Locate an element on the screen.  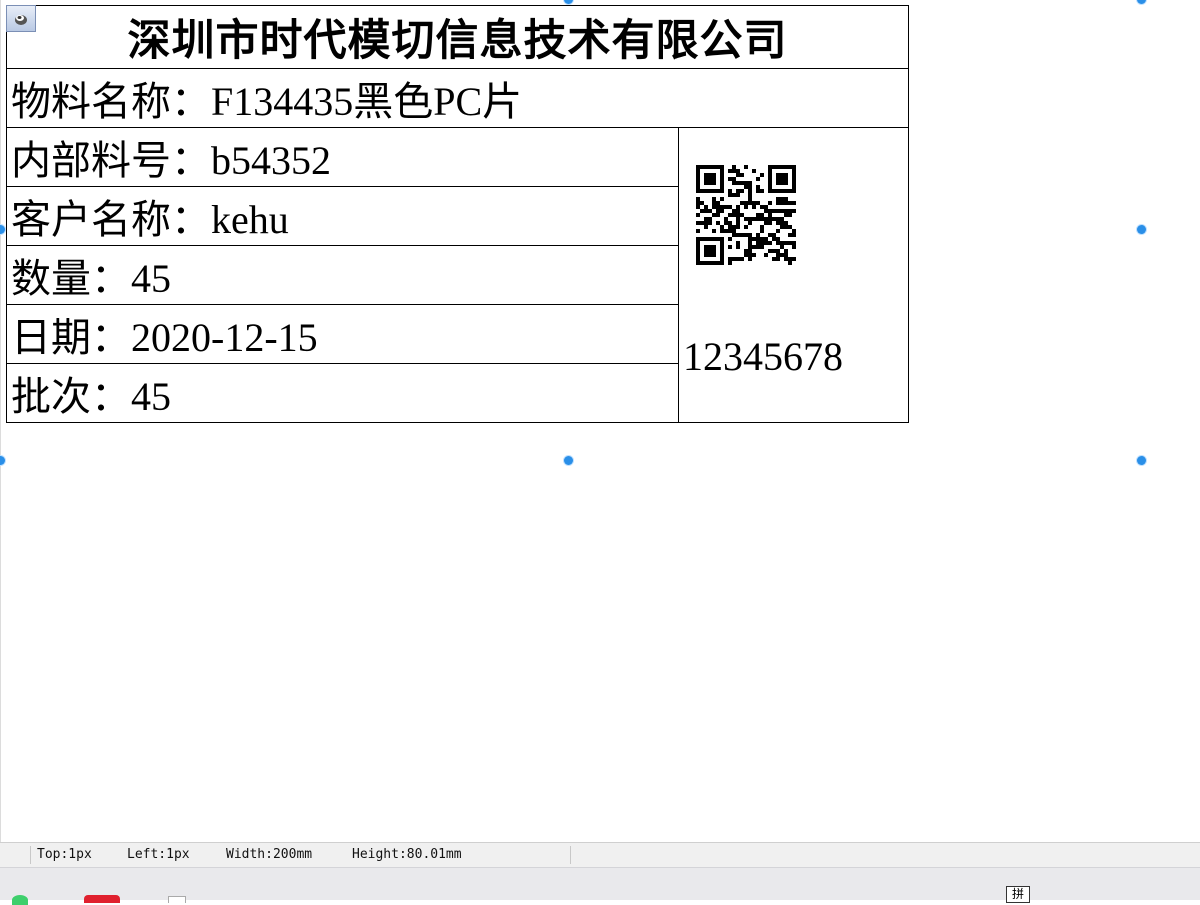
ime-indicator: 拼 is located at coordinates (1018, 894).